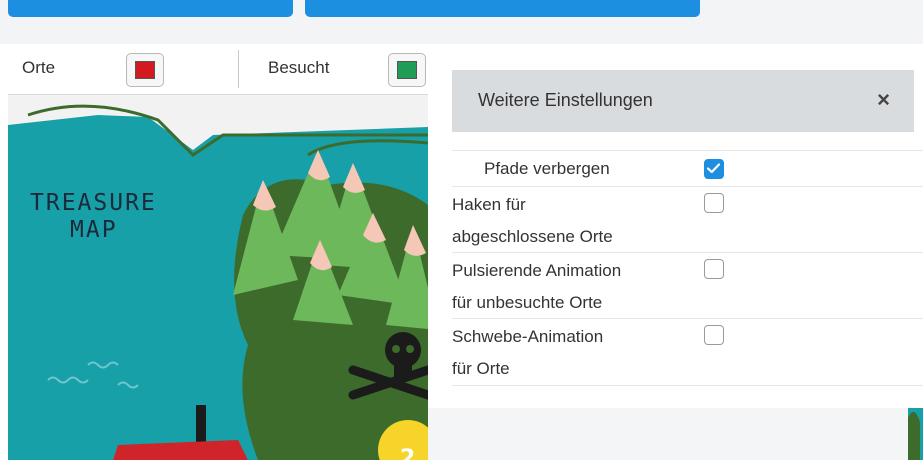  Describe the element at coordinates (502, 8) in the screenshot. I see `top-button-right` at that location.